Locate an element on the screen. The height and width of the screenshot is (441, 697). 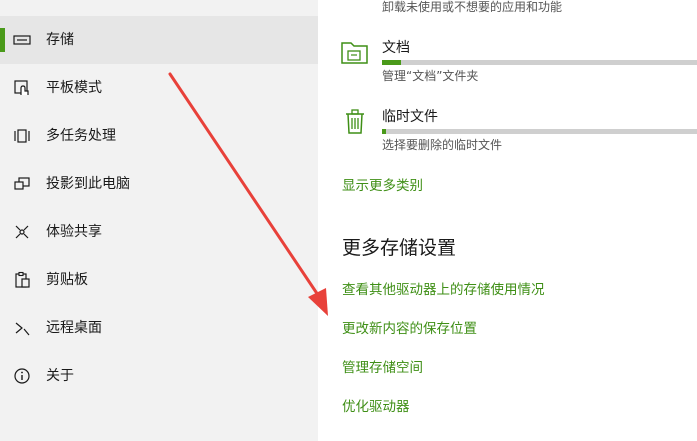
category-temp-files: 临时文件 选择要删除的临时文件 is located at coordinates (518, 130).